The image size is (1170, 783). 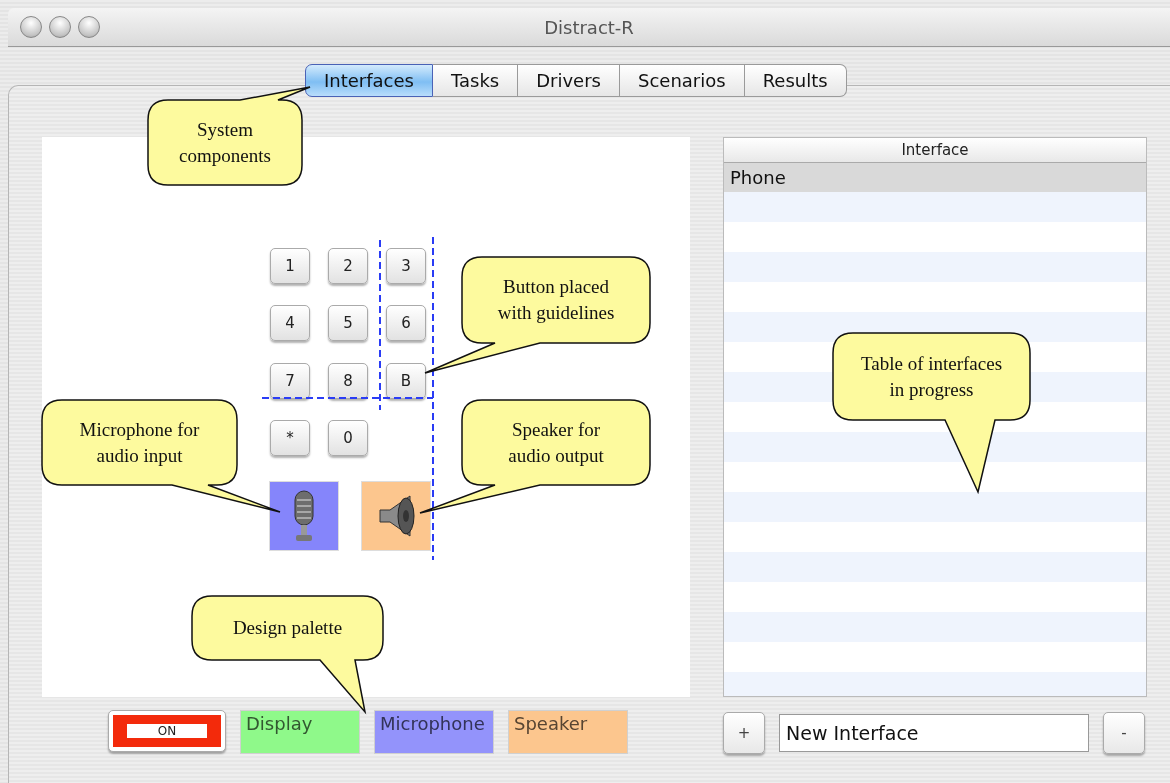 I want to click on tab: Interfaces, so click(x=369, y=80).